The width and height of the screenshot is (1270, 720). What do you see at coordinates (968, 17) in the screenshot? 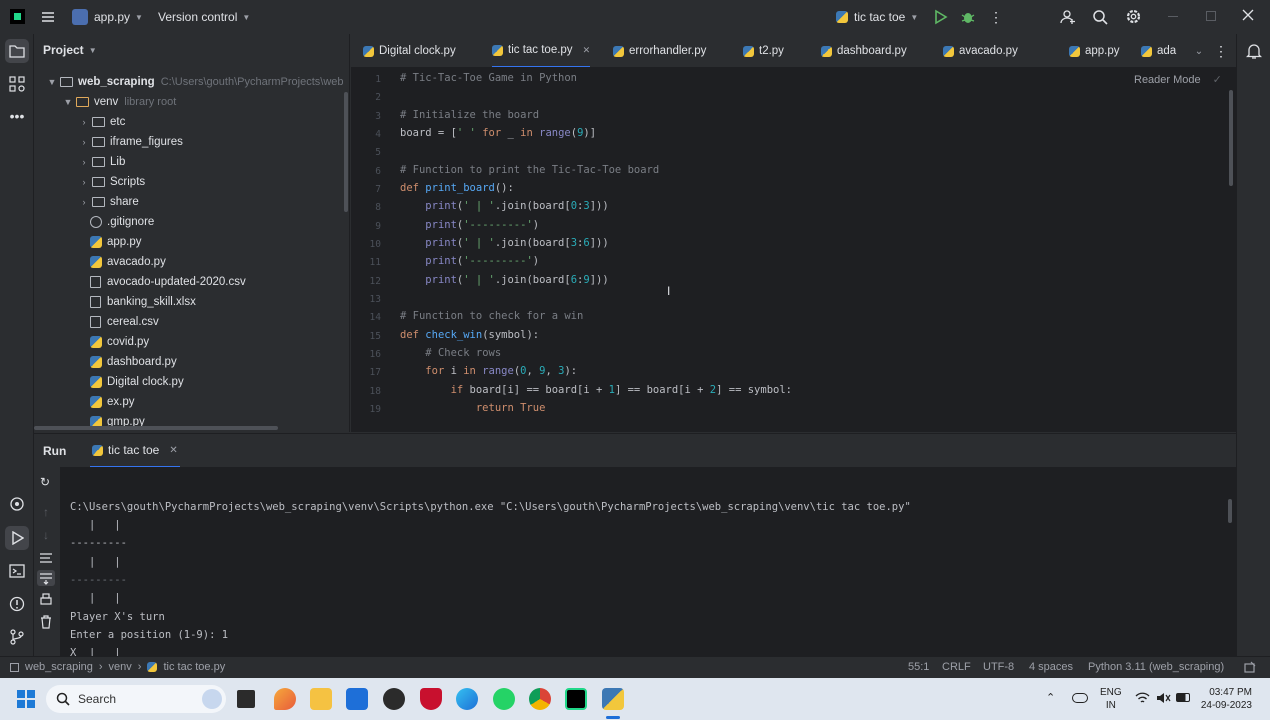
I see `debug-icon` at bounding box center [968, 17].